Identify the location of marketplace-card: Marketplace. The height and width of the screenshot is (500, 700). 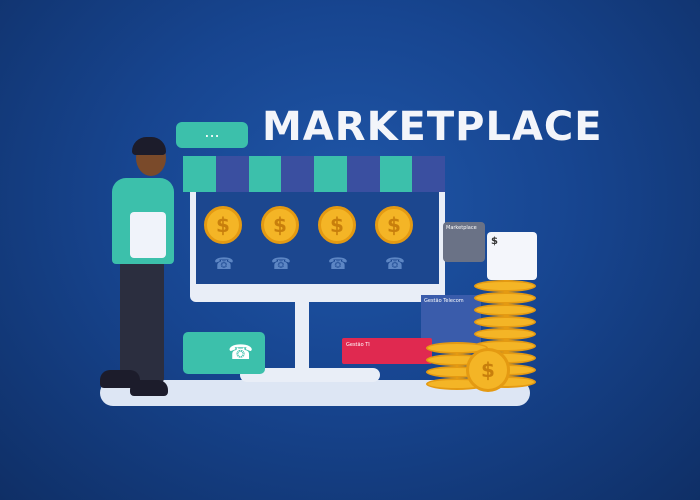
(464, 242).